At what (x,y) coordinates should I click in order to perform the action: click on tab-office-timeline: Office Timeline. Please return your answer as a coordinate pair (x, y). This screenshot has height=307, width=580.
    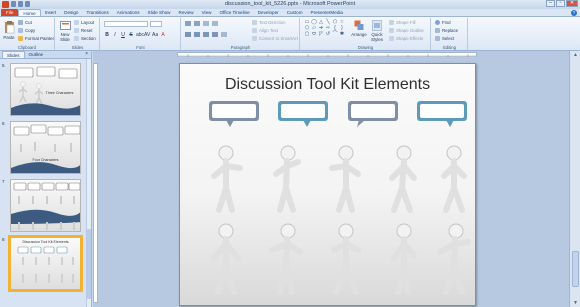
    Looking at the image, I should click on (234, 12).